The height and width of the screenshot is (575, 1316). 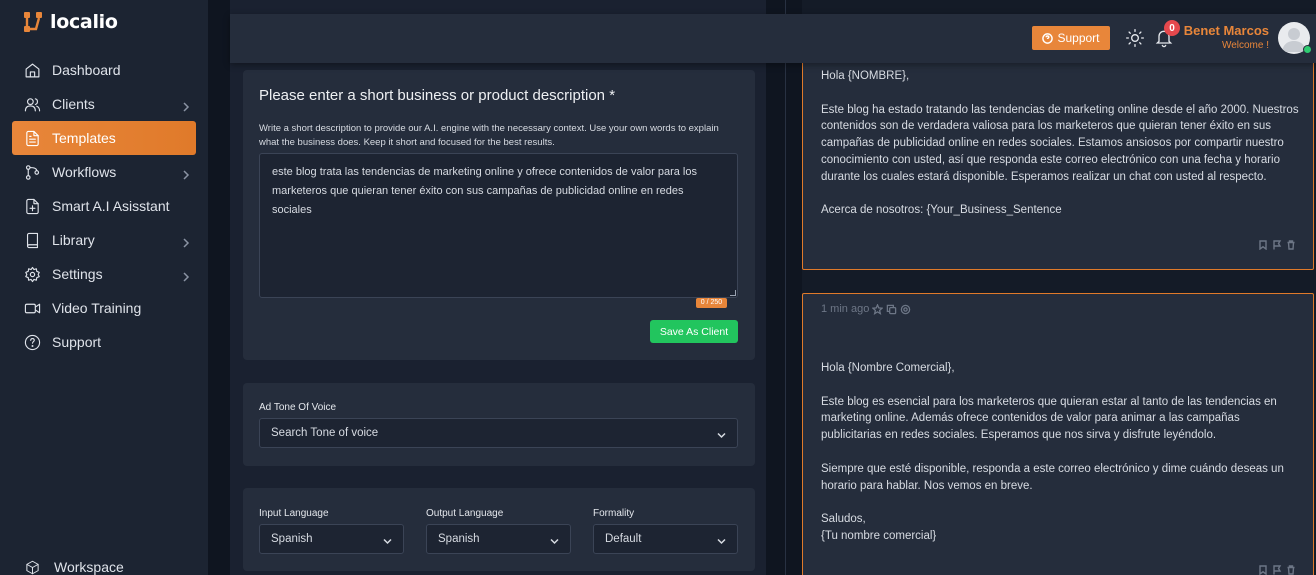 I want to click on sidebar-item-label: Smart A.I Asisstant, so click(x=111, y=206).